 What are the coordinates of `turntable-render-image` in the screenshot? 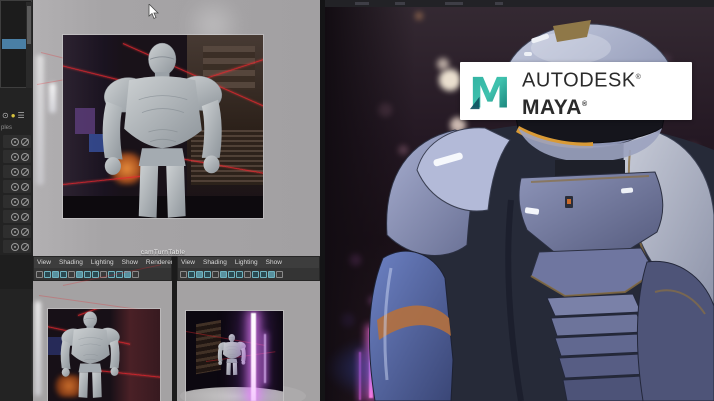 It's located at (163, 126).